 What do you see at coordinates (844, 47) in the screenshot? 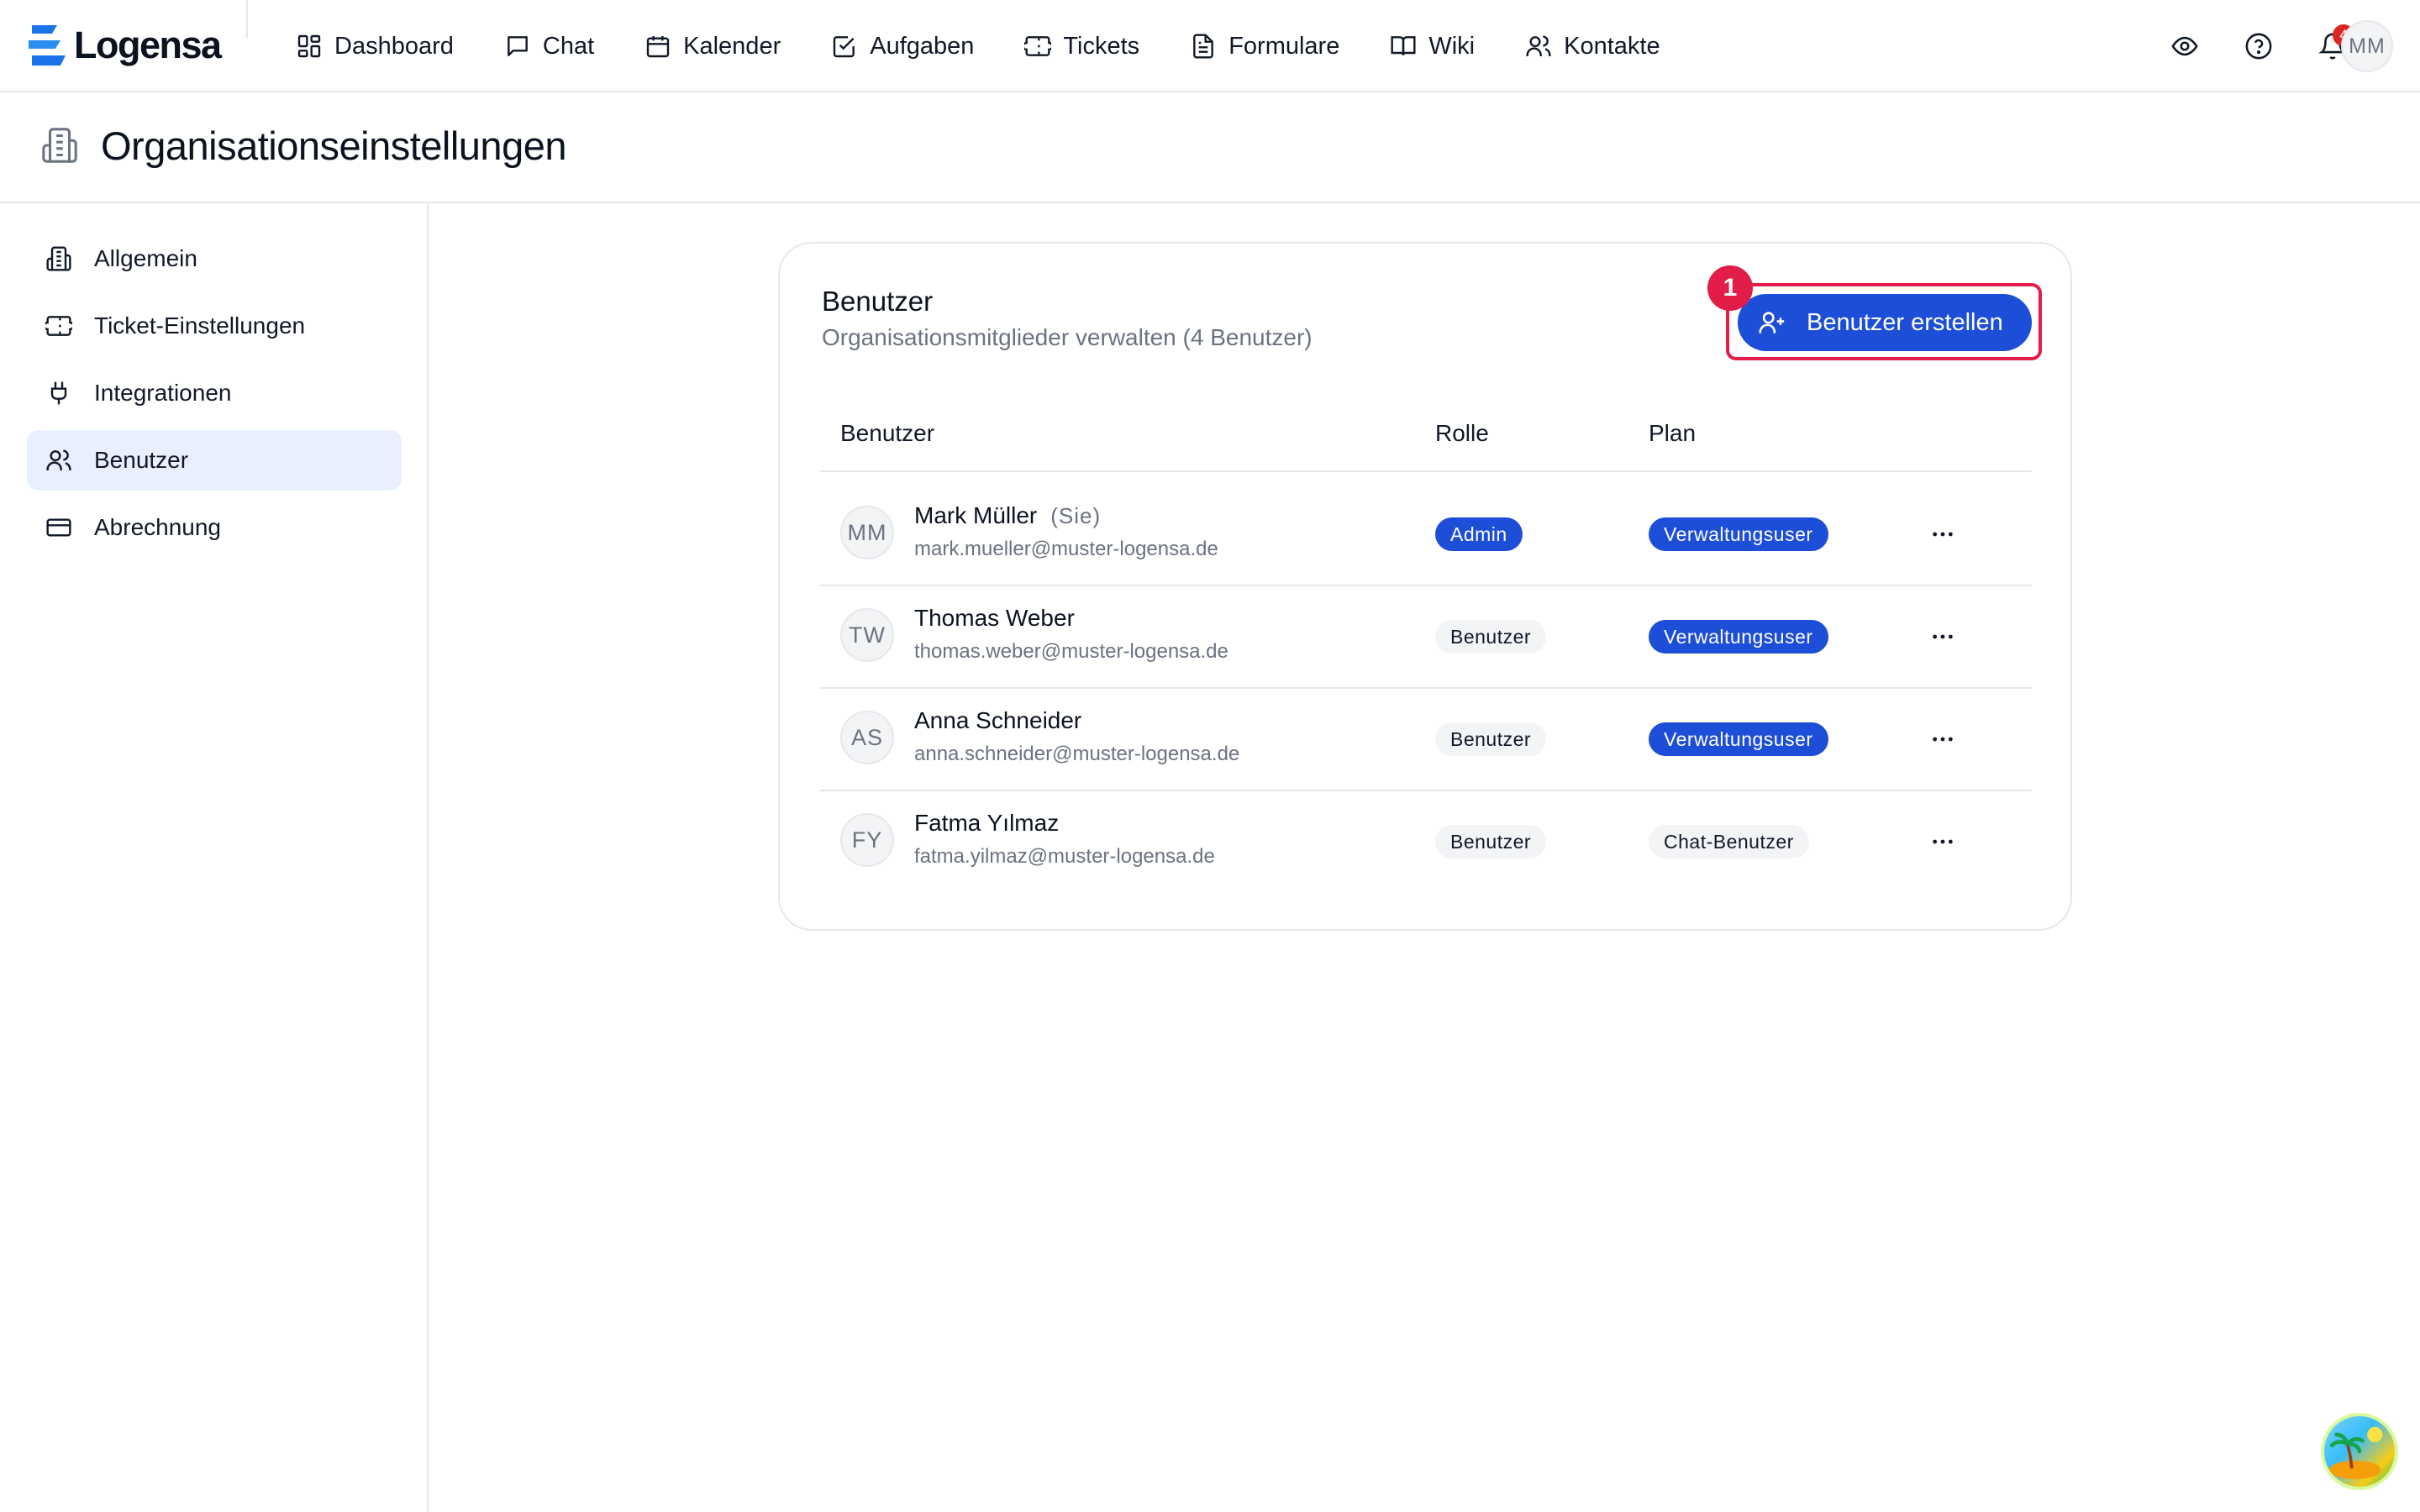
I see `task-check-icon` at bounding box center [844, 47].